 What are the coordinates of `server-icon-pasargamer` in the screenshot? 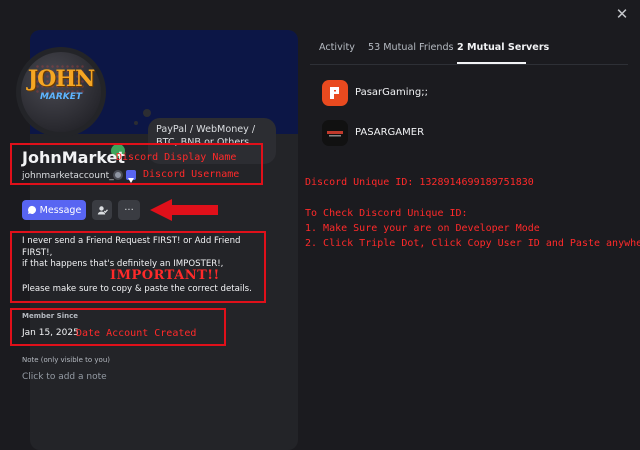 It's located at (335, 133).